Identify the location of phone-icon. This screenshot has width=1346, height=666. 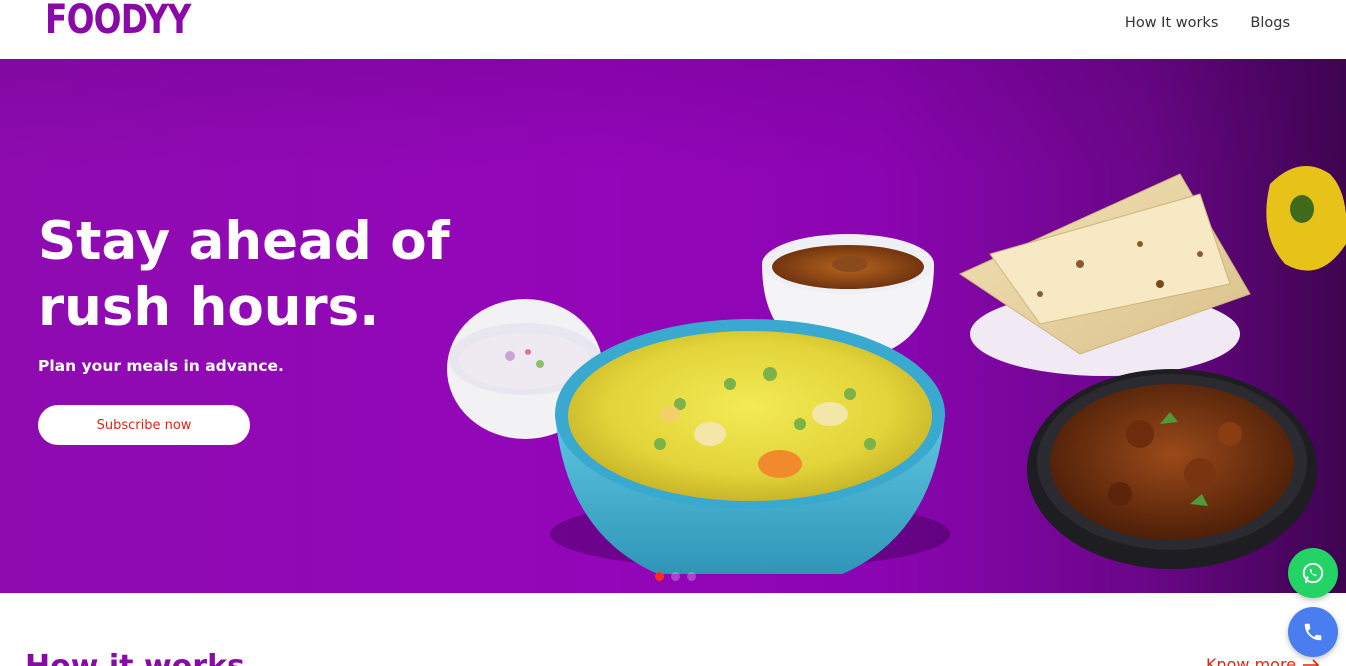
(1313, 632).